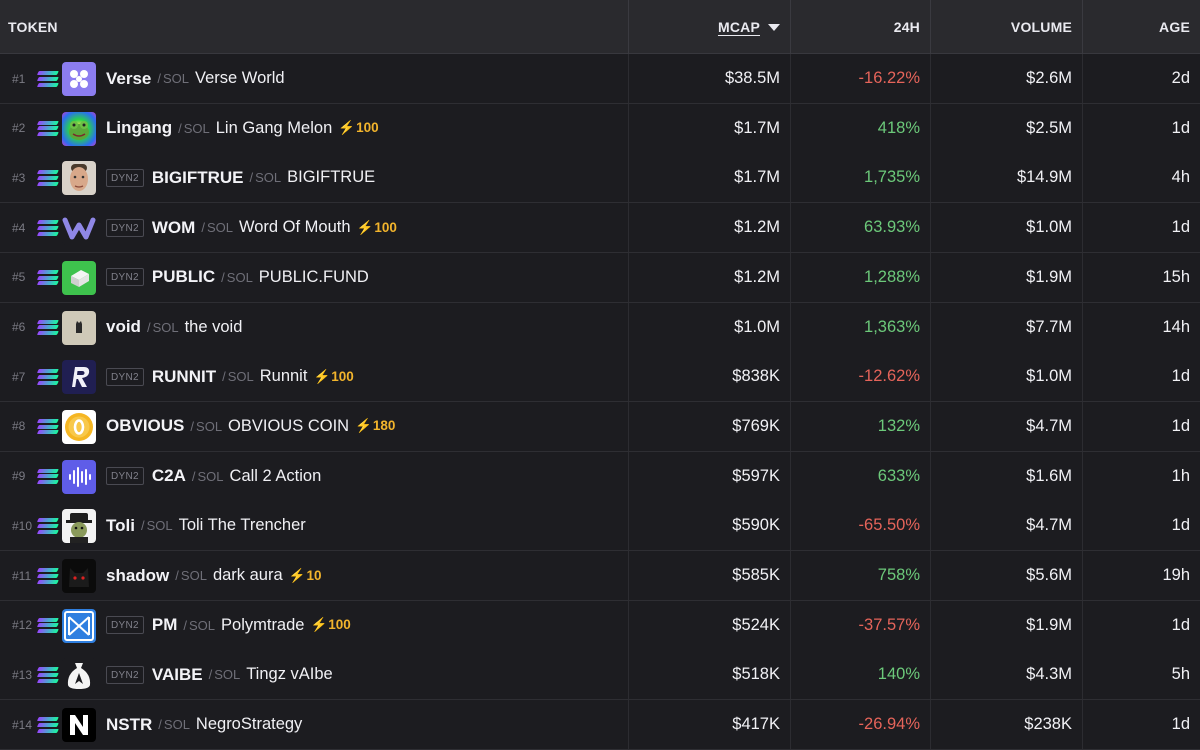  Describe the element at coordinates (860, 27) in the screenshot. I see `header-24h: 24H` at that location.